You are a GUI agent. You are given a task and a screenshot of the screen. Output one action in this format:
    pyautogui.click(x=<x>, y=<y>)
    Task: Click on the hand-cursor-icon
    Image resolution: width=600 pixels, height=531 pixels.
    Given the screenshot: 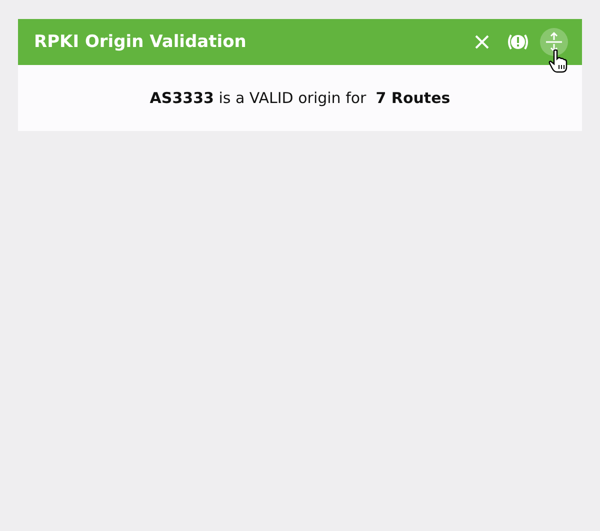 What is the action you would take?
    pyautogui.click(x=558, y=61)
    